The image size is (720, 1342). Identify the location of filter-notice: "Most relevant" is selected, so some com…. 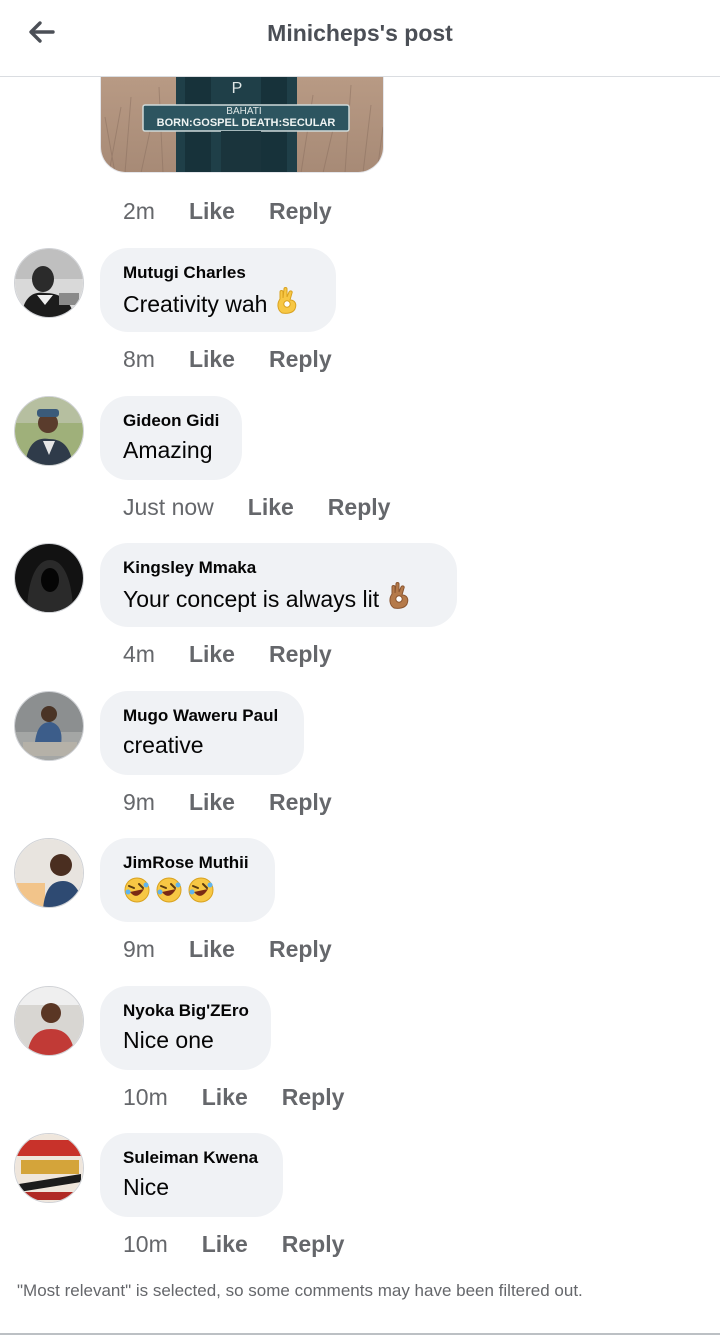
(300, 1290).